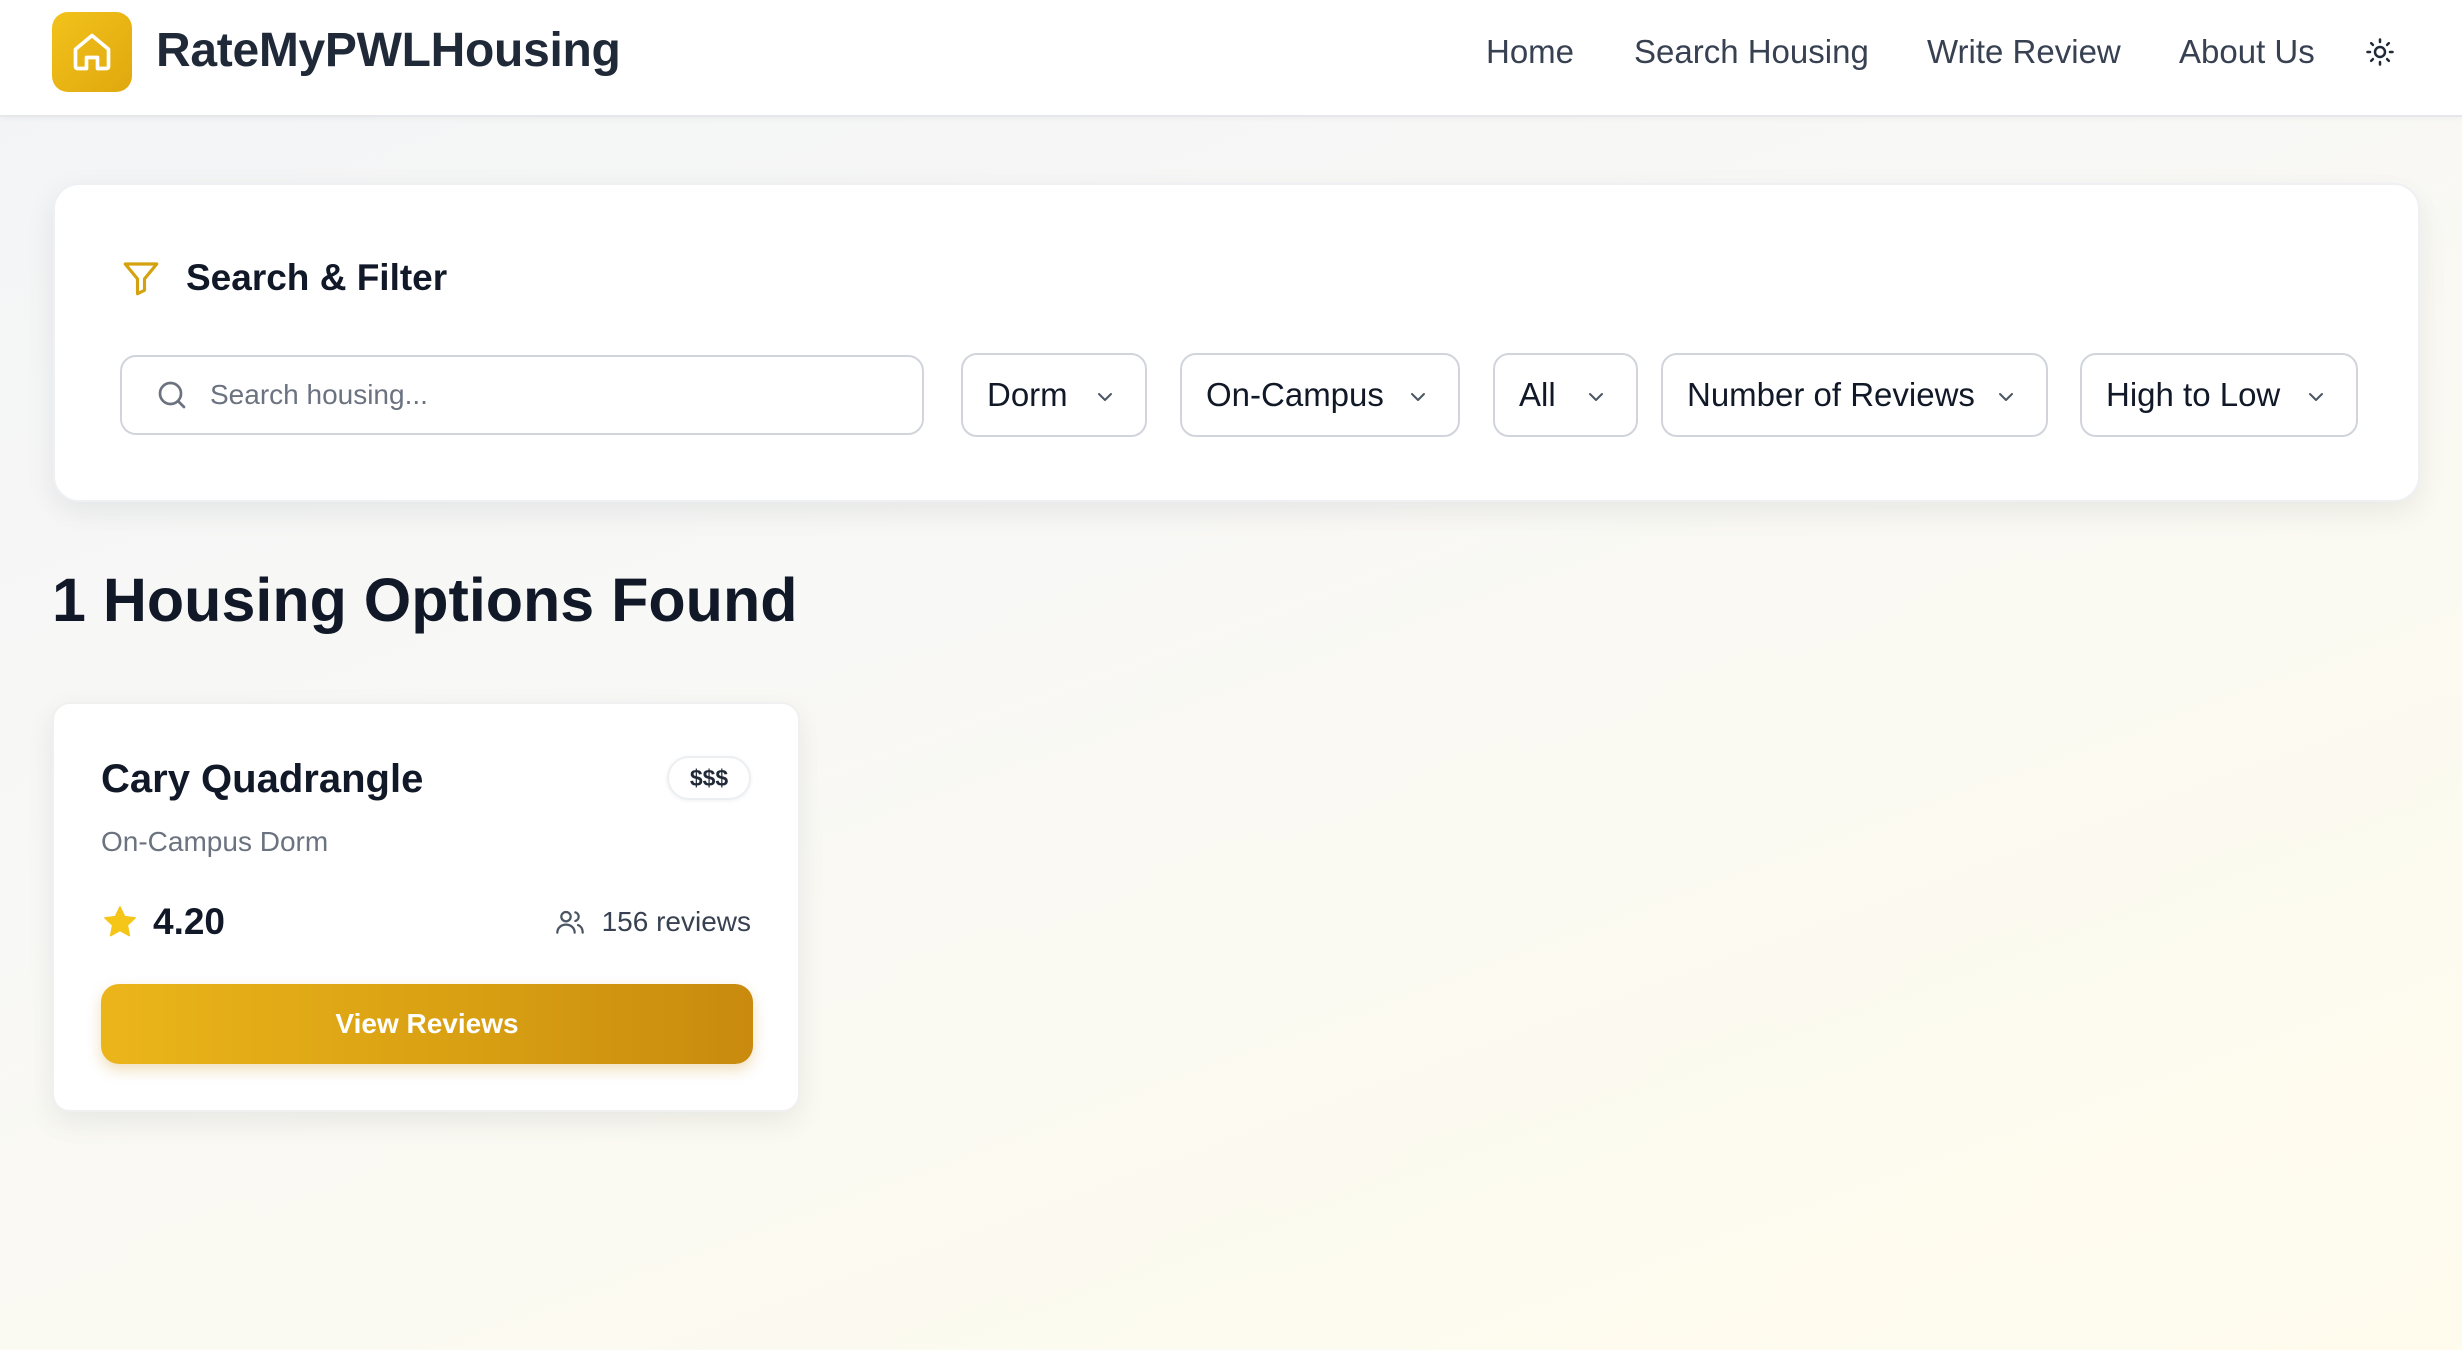 This screenshot has width=2462, height=1350. I want to click on nav-about-us: About Us, so click(2247, 52).